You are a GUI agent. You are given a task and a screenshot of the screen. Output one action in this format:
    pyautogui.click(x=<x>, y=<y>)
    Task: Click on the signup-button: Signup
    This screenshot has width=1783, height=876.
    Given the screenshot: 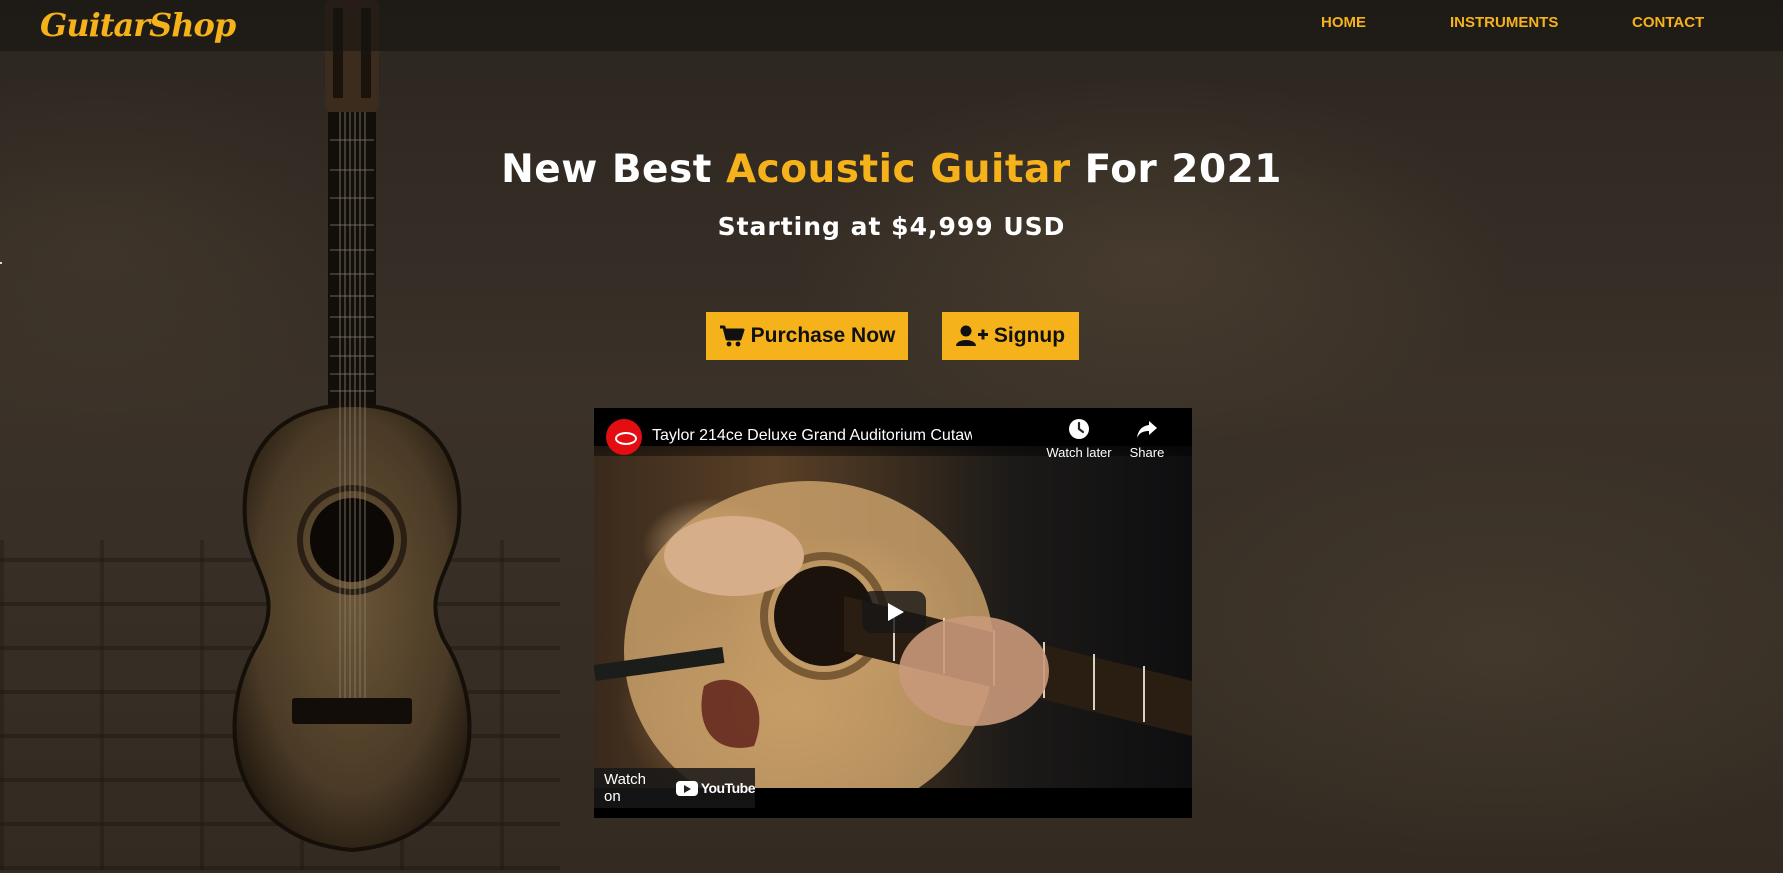 What is the action you would take?
    pyautogui.click(x=1010, y=336)
    